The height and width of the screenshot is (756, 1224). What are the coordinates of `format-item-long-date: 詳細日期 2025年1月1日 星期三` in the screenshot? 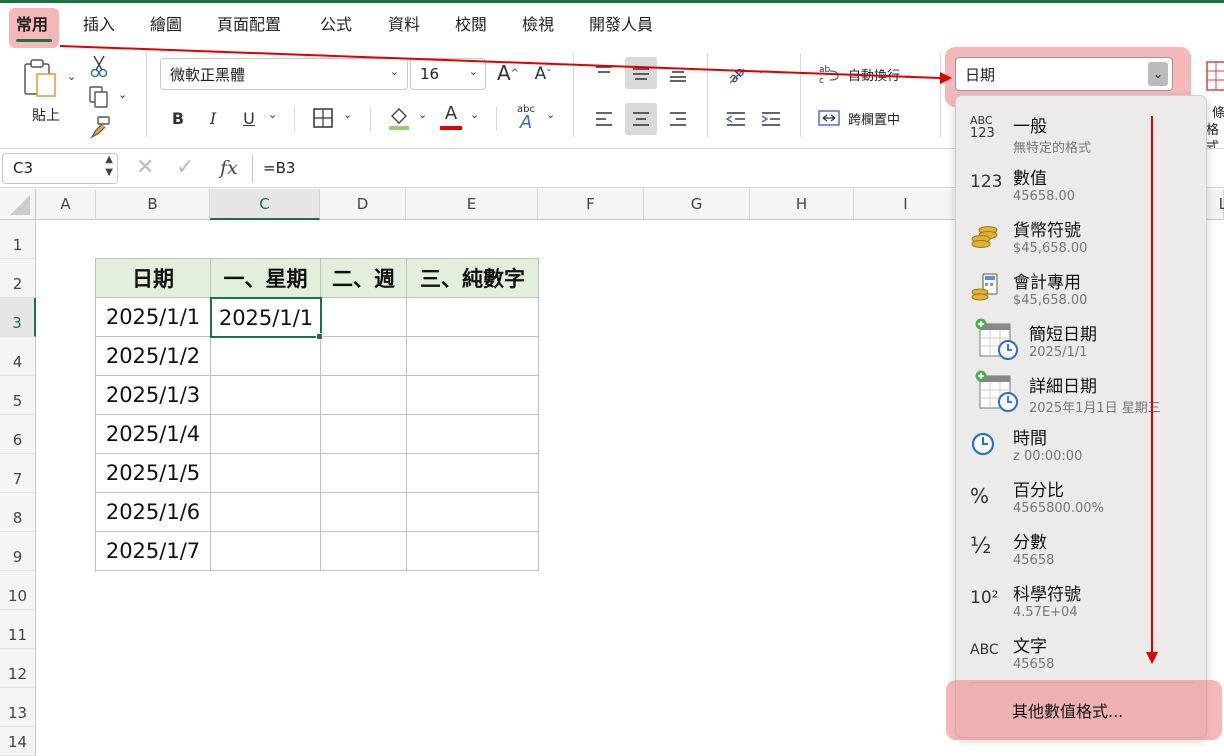 It's located at (1082, 396).